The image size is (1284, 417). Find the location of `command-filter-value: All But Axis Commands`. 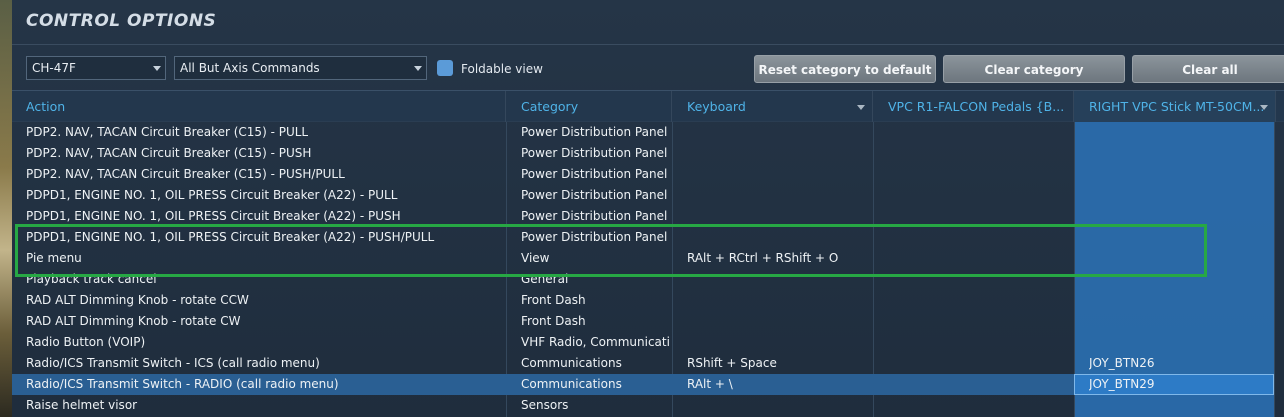

command-filter-value: All But Axis Commands is located at coordinates (250, 68).